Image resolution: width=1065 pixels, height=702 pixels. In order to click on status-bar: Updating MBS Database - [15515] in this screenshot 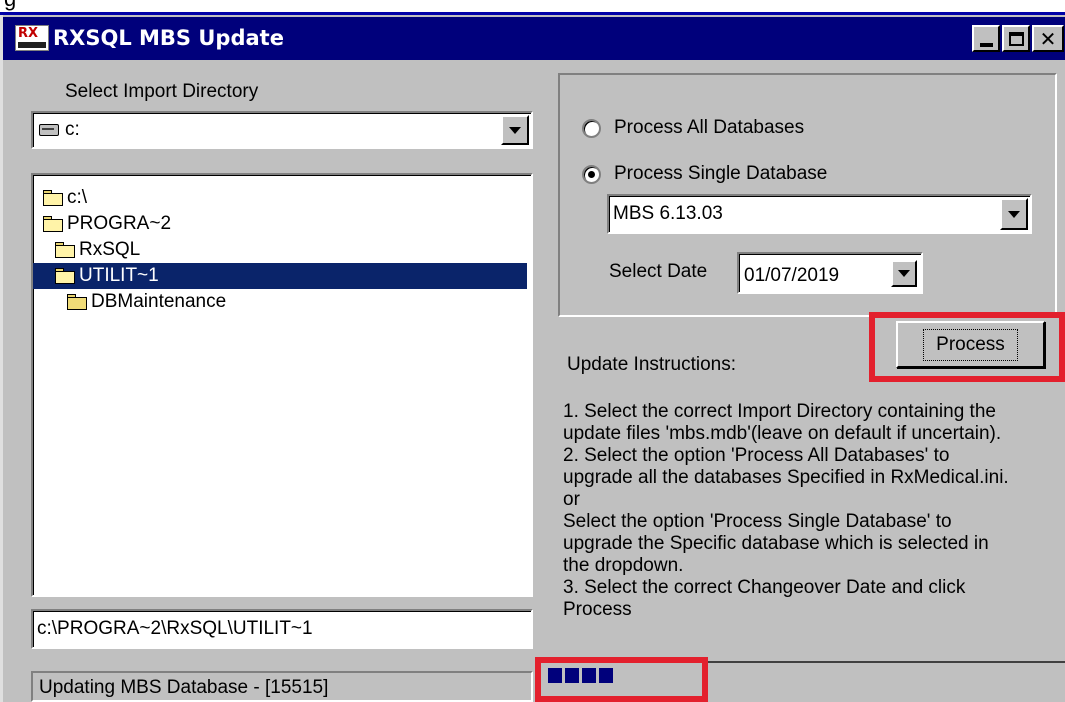, I will do `click(282, 686)`.